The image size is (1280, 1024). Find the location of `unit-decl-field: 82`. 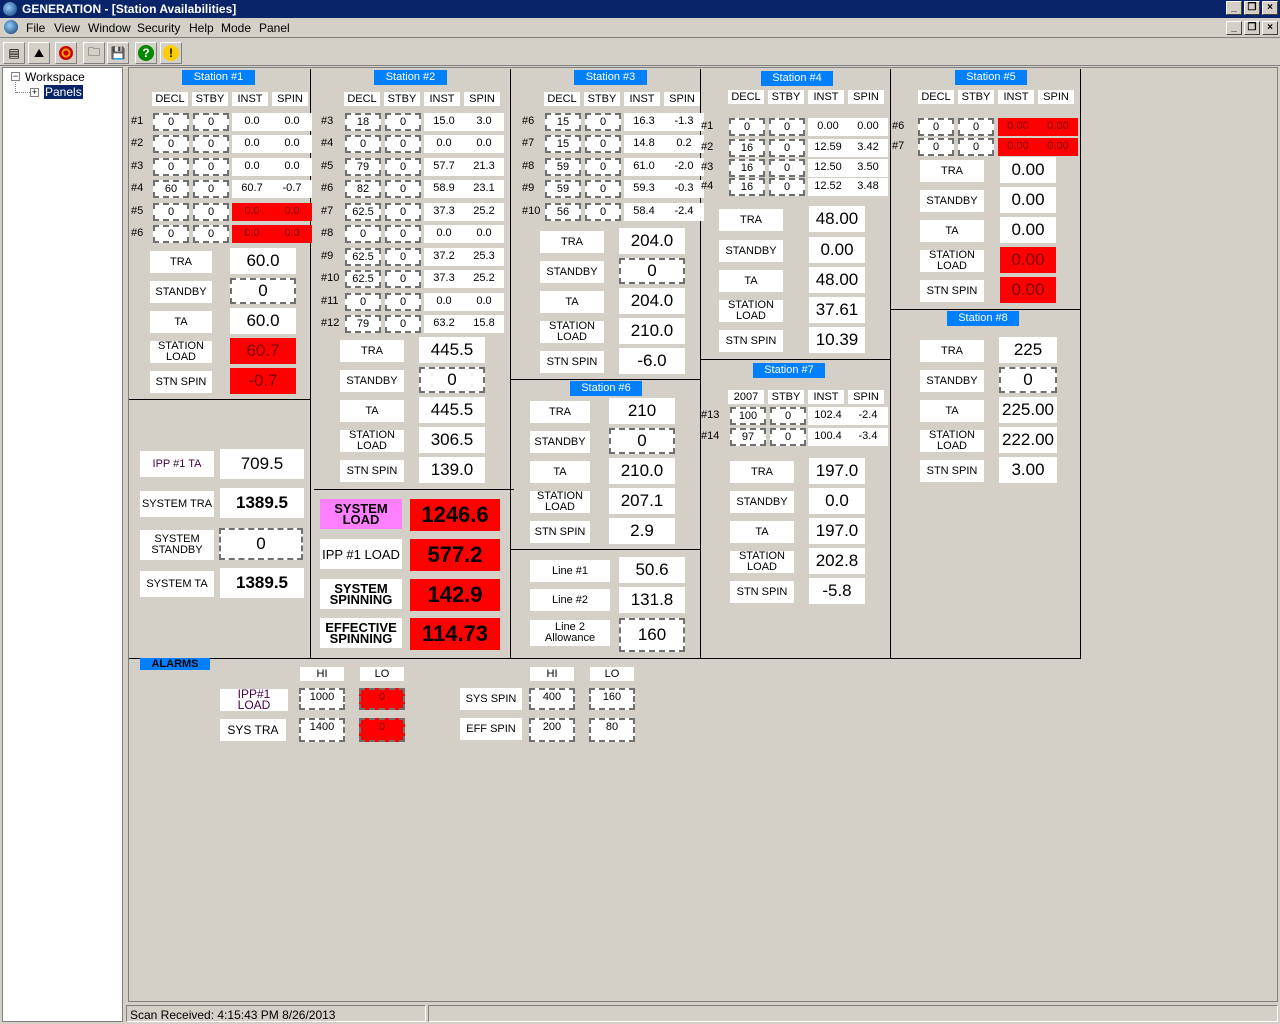

unit-decl-field: 82 is located at coordinates (363, 189).